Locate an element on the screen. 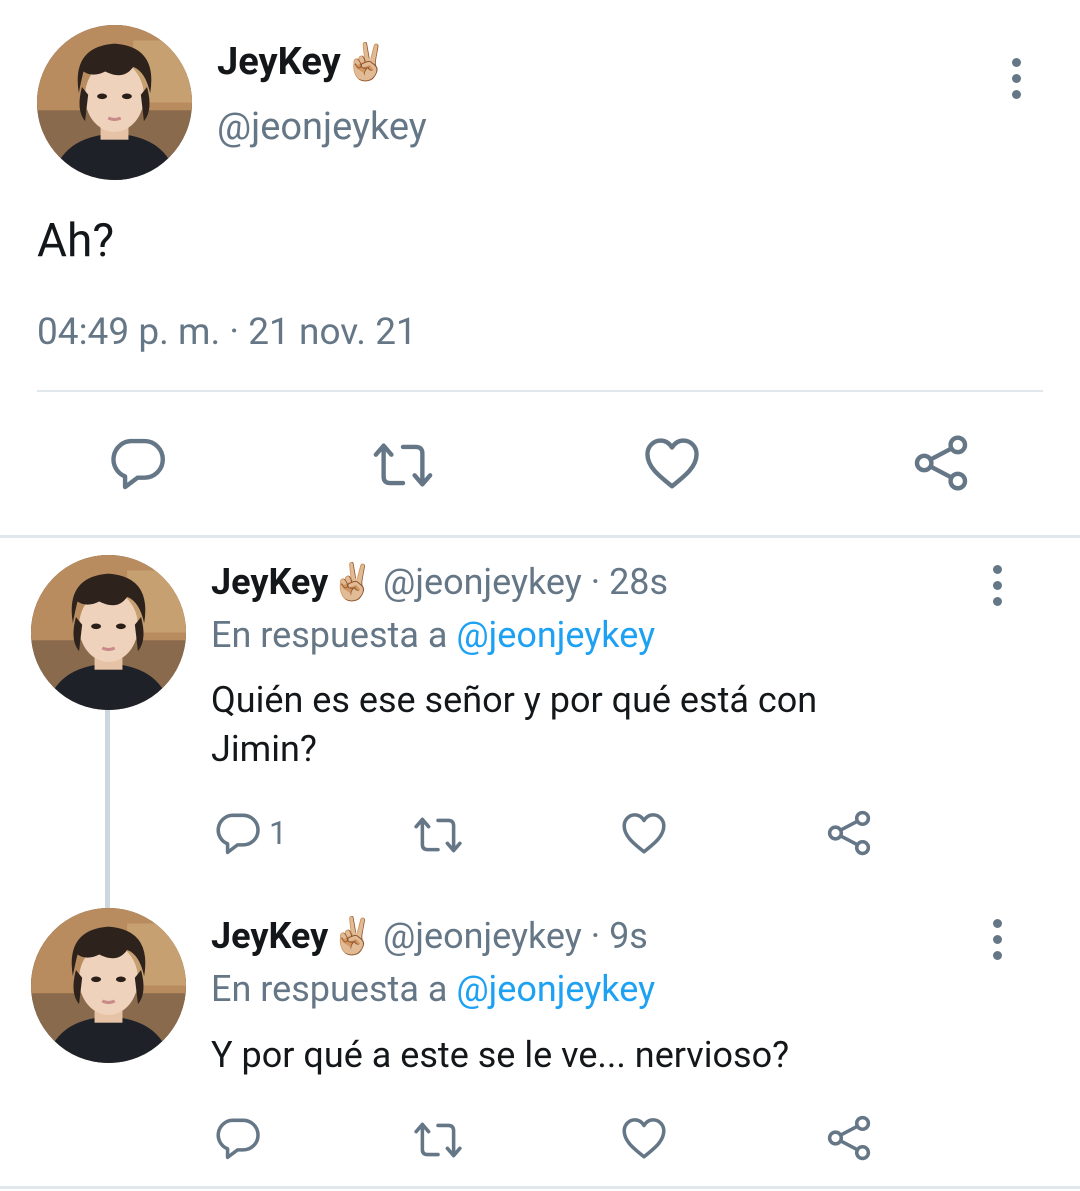 This screenshot has height=1191, width=1080. reply-text-line: Quién es ese señor y por qué está con is located at coordinates (514, 700).